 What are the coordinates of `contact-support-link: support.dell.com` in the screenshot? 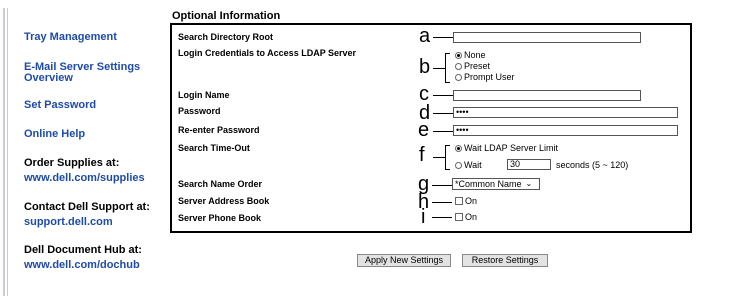 It's located at (68, 222).